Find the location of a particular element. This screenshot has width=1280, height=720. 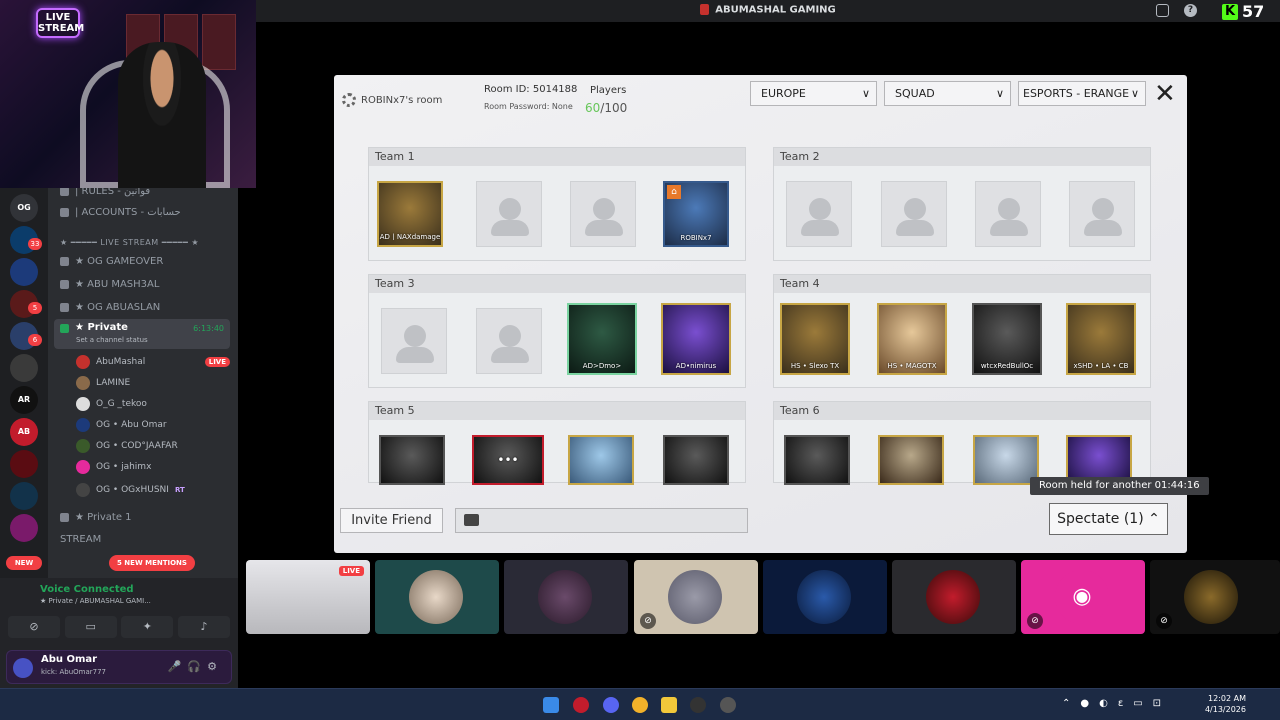

link-icon is located at coordinates (64, 212).